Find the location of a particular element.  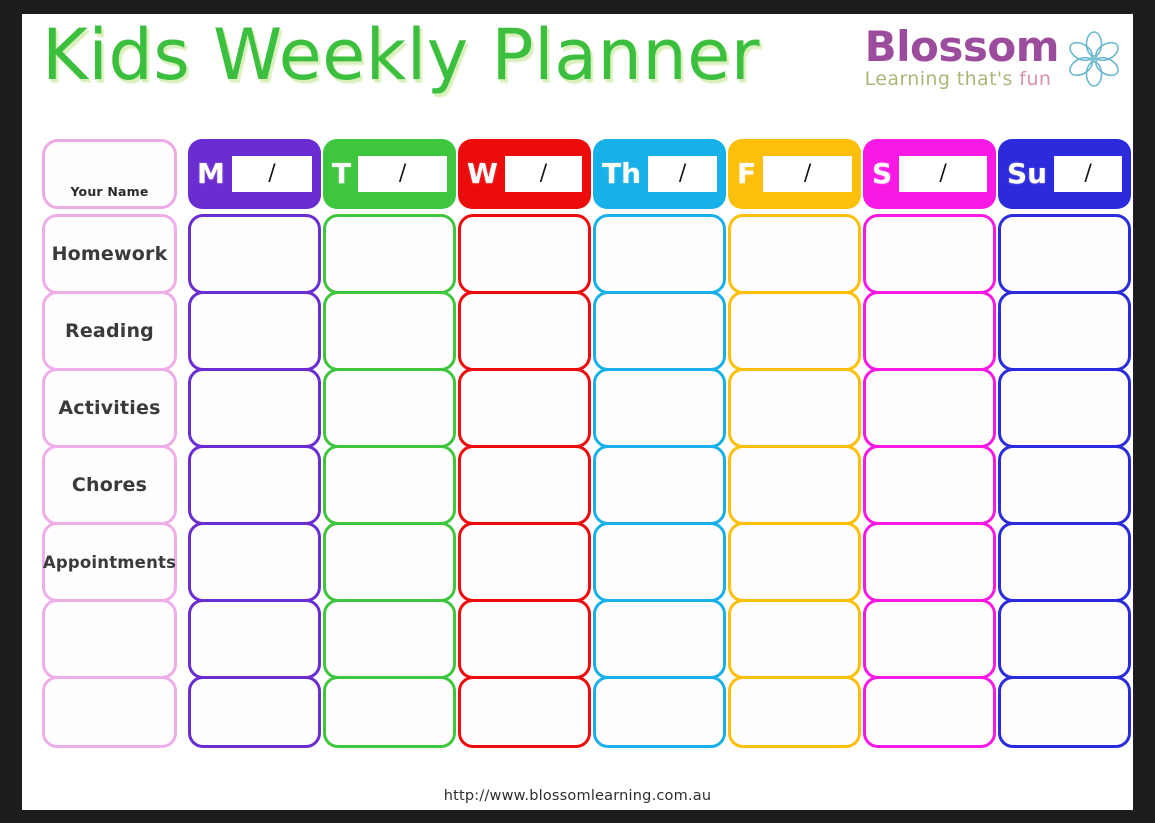

name-cell-wrap: Your Name is located at coordinates (109, 174).